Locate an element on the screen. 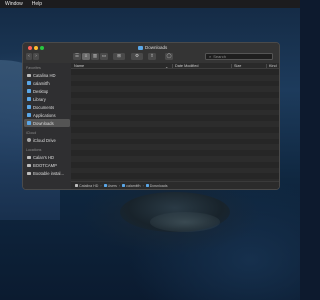  close-button is located at coordinates (30, 48).